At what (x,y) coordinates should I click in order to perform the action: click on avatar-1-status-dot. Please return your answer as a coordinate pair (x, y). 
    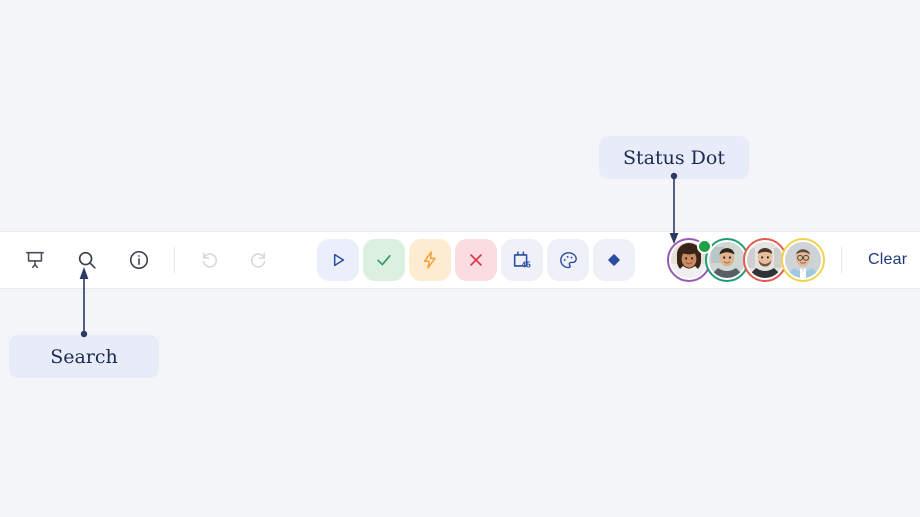
    Looking at the image, I should click on (704, 246).